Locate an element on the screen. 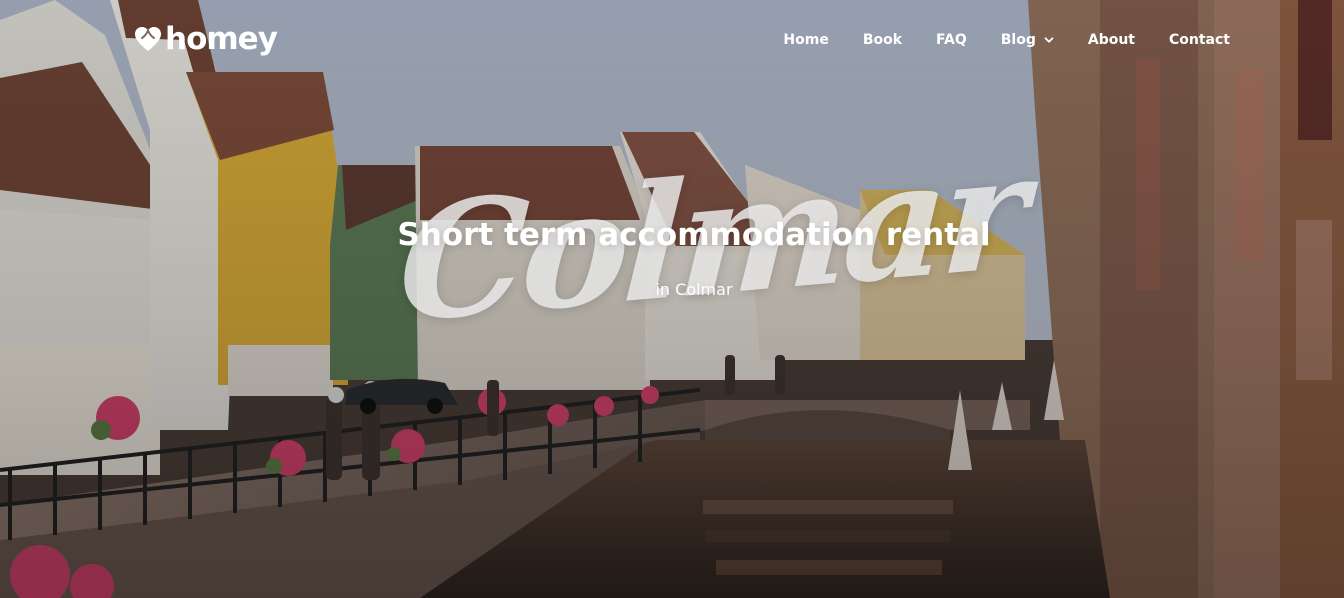  nav-about-link: About is located at coordinates (1111, 40).